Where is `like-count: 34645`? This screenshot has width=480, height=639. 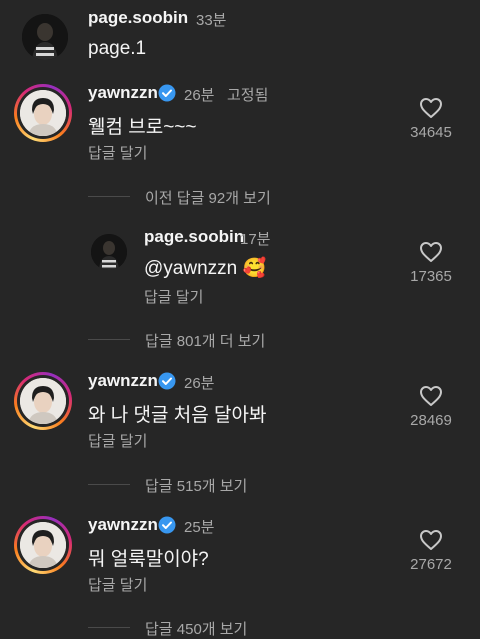 like-count: 34645 is located at coordinates (431, 132).